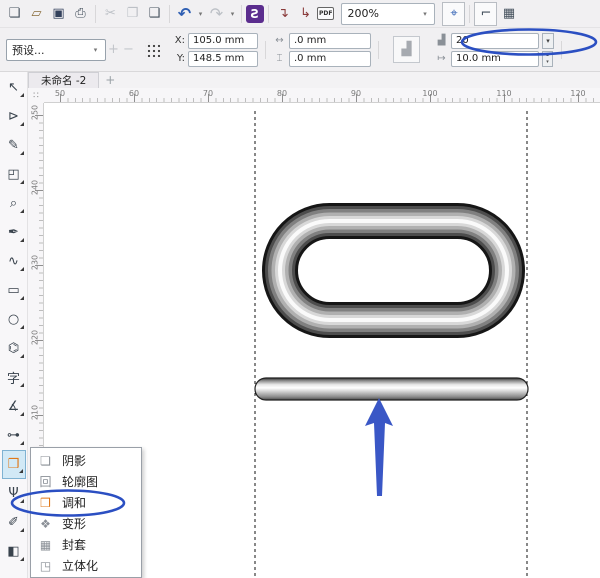 This screenshot has width=600, height=578. Describe the element at coordinates (283, 14) in the screenshot. I see `import-icon: ↴` at that location.